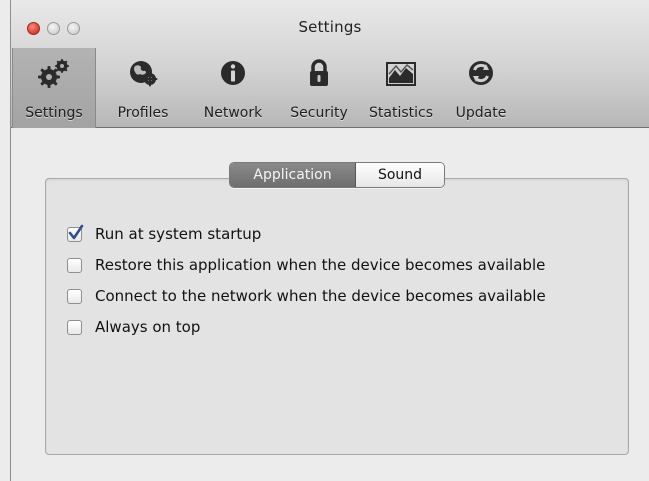 This screenshot has height=481, width=649. What do you see at coordinates (401, 113) in the screenshot?
I see `toolbar-item-label: Statistics` at bounding box center [401, 113].